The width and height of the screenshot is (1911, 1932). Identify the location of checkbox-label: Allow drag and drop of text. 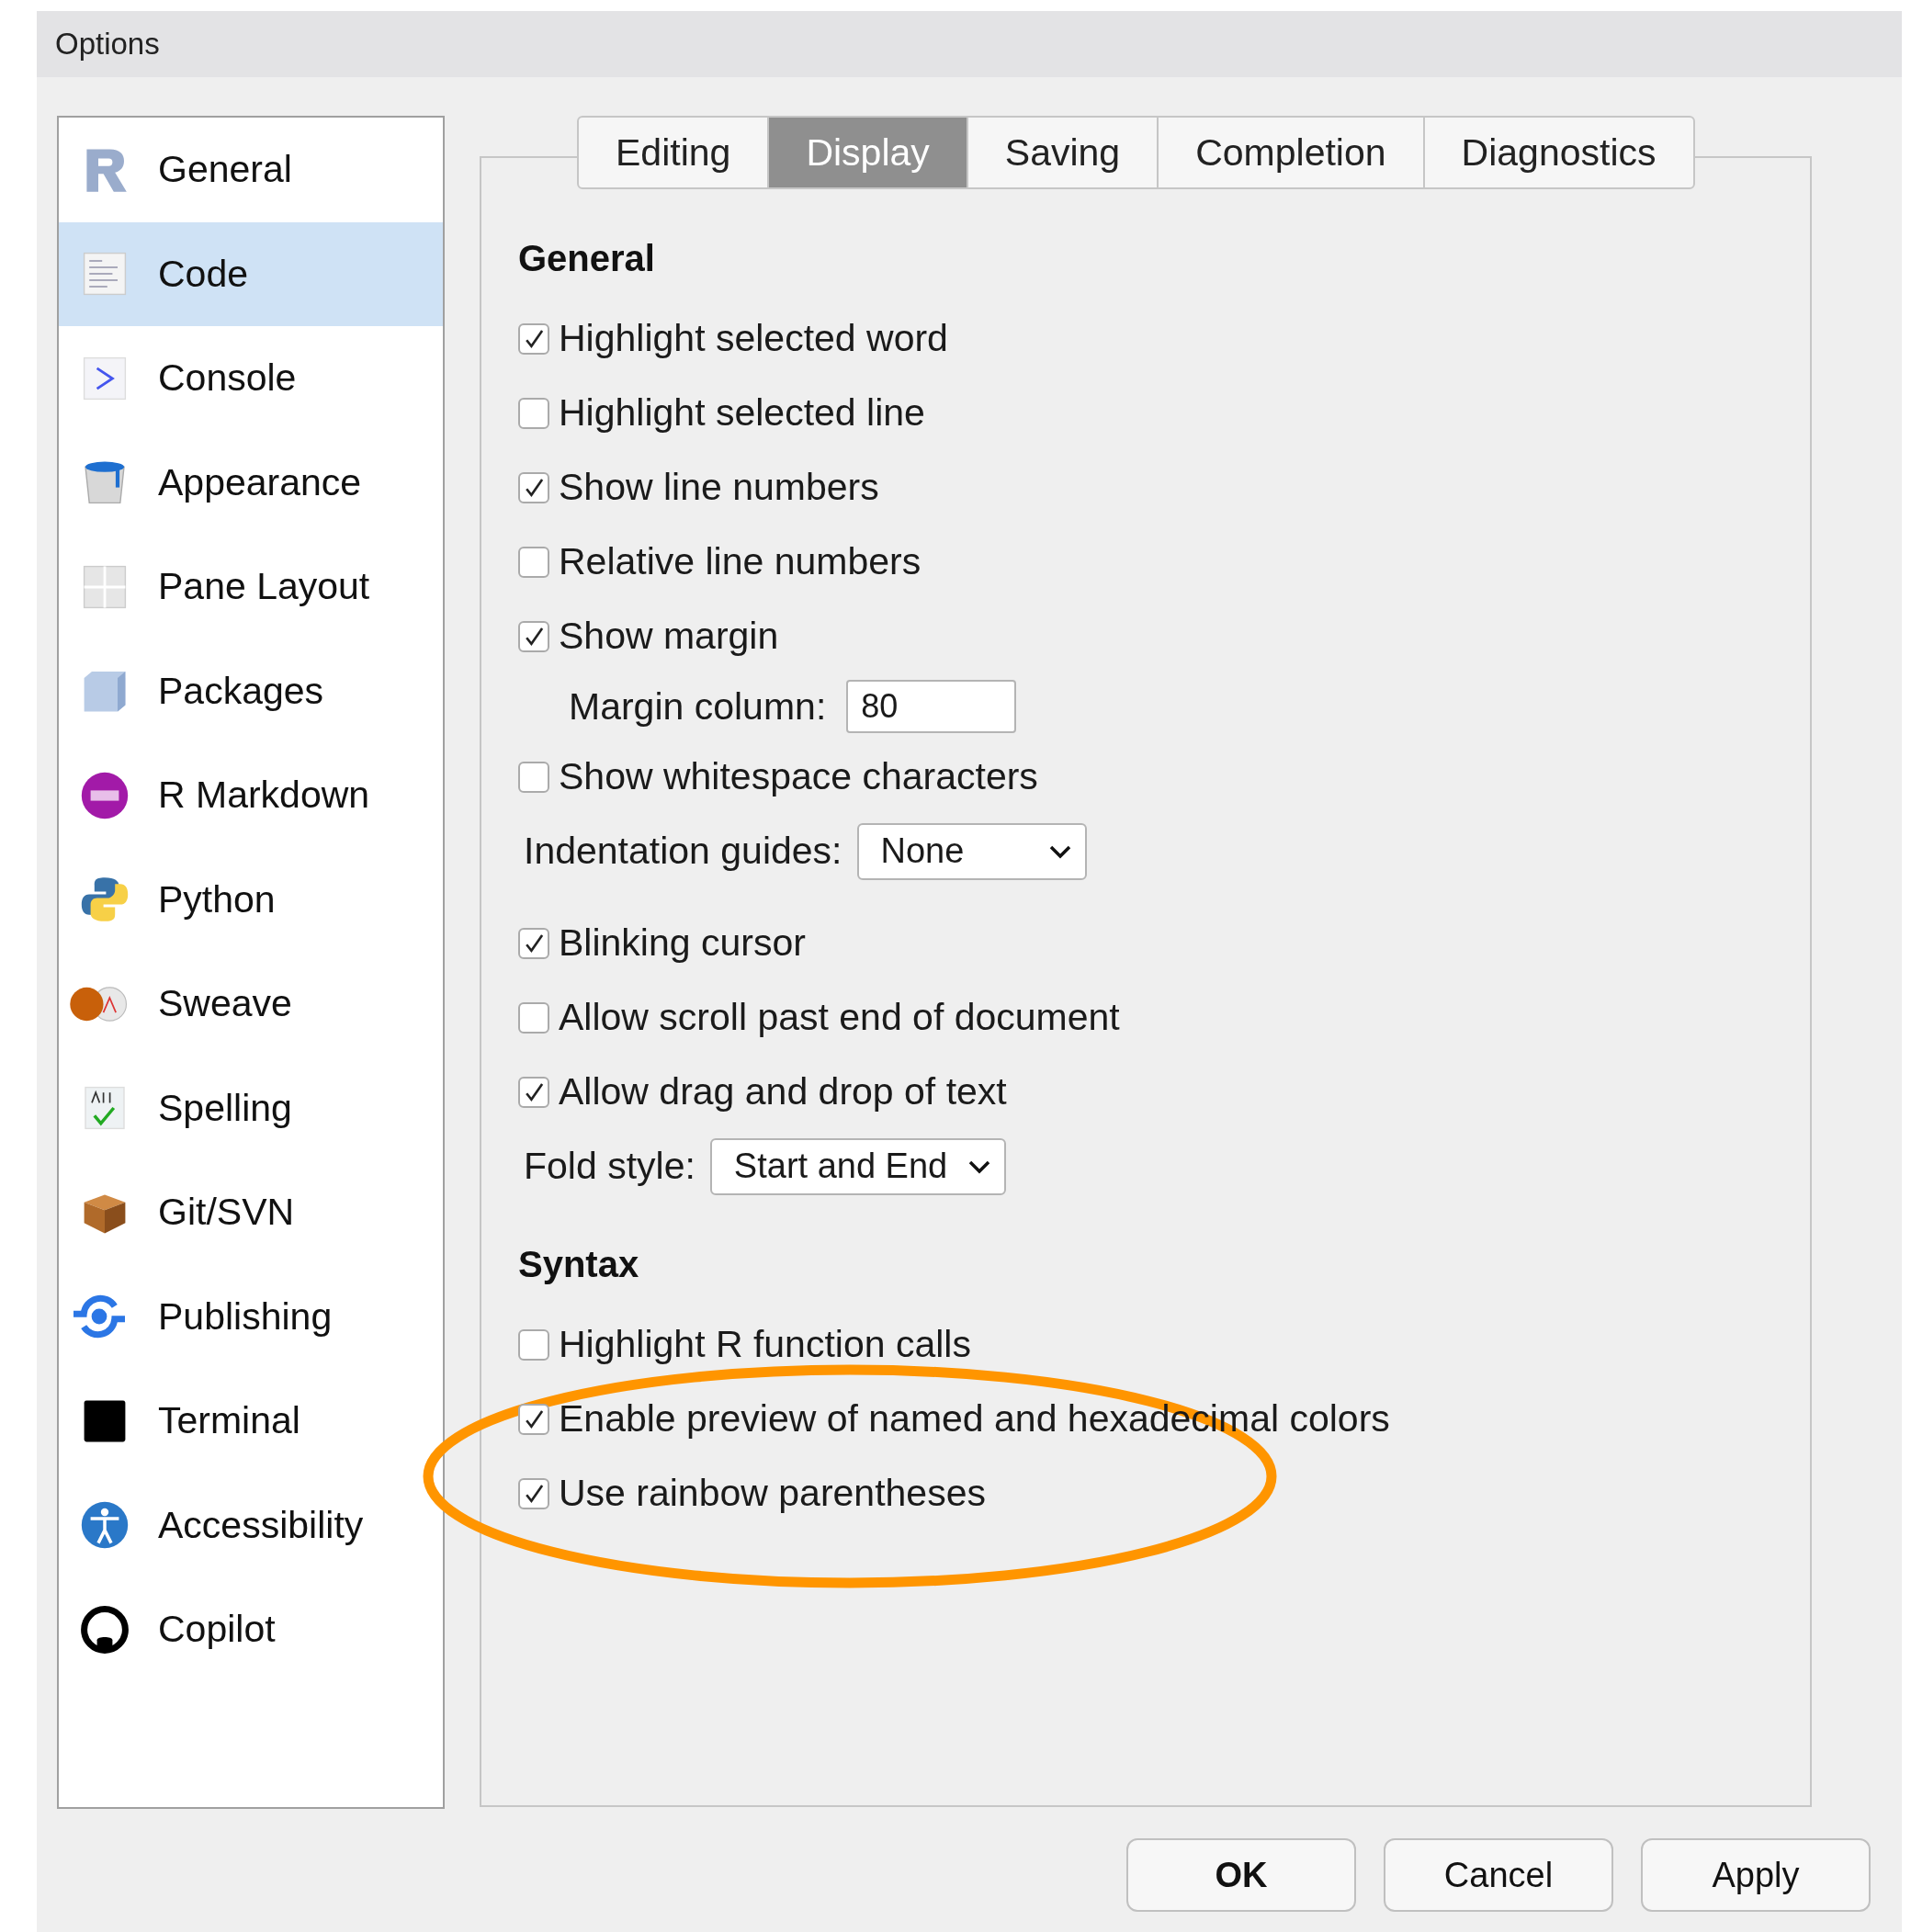
(783, 1091).